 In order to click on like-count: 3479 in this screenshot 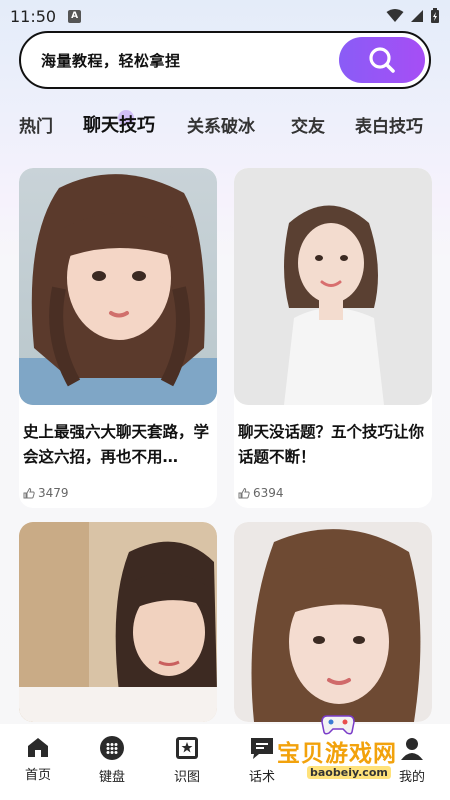, I will do `click(46, 493)`.